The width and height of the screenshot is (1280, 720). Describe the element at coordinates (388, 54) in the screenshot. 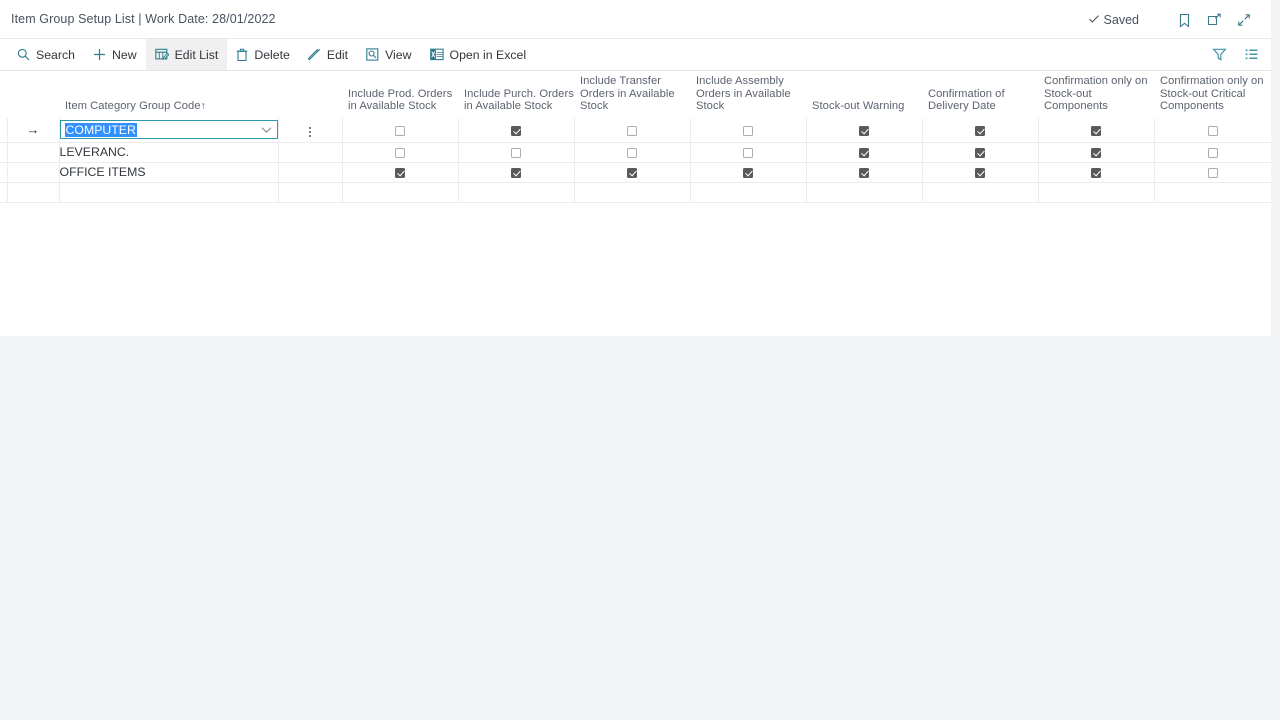

I see `view-button: View` at that location.